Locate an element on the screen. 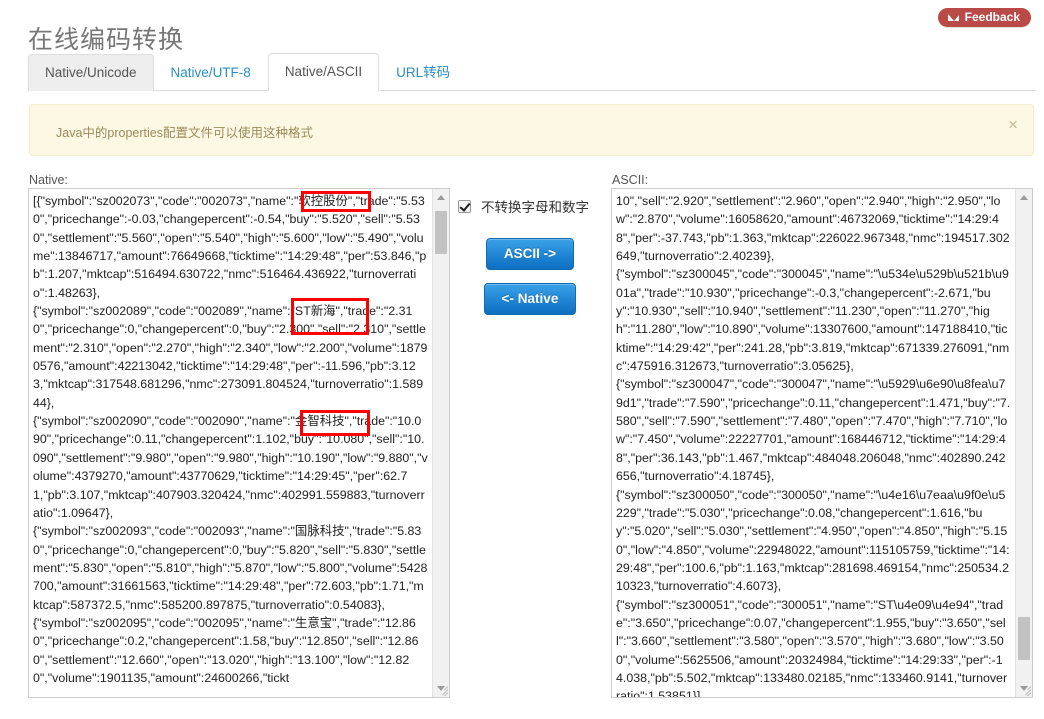 The image size is (1044, 719). ascii-resize-handle is located at coordinates (1024, 689).